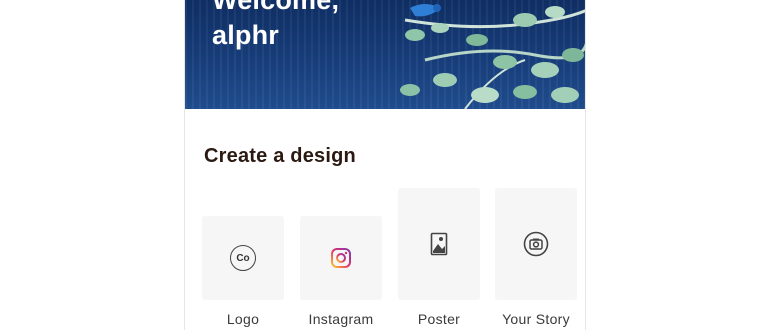 The width and height of the screenshot is (770, 330). I want to click on poster-image-icon, so click(439, 244).